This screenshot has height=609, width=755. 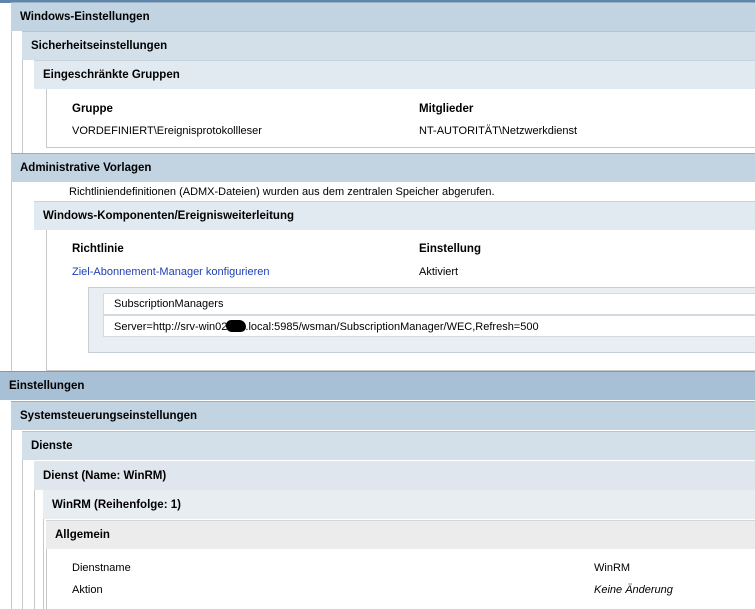 I want to click on column-header-members: Mitglieder, so click(x=446, y=109).